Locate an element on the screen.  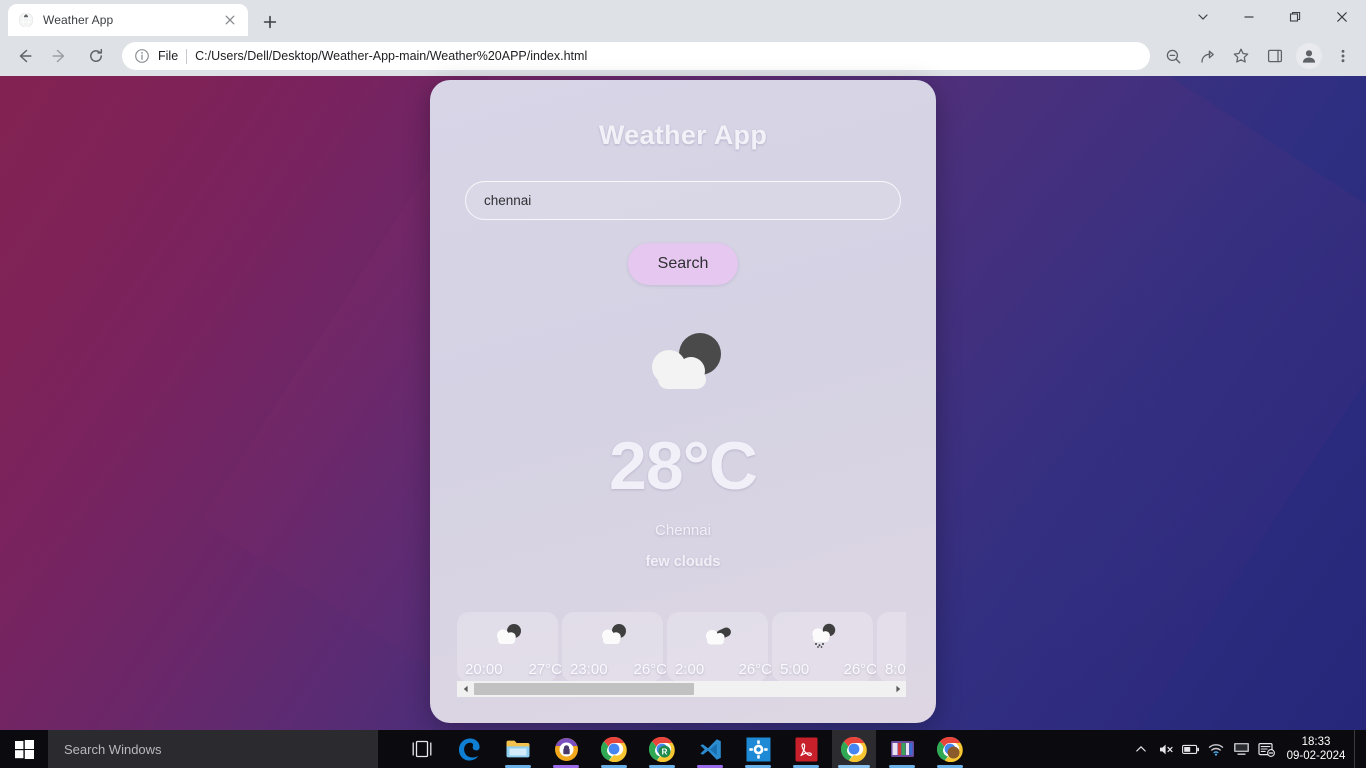
show-desktop-button is located at coordinates (1357, 749).